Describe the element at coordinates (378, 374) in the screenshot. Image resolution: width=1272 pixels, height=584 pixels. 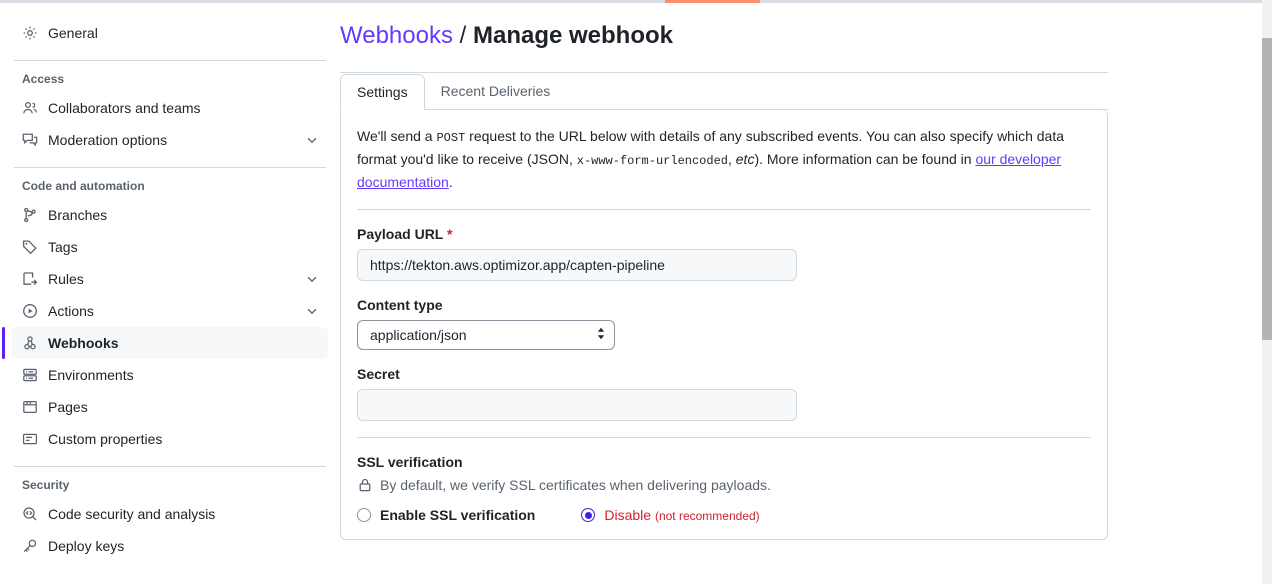
I see `secret-label: Secret` at that location.